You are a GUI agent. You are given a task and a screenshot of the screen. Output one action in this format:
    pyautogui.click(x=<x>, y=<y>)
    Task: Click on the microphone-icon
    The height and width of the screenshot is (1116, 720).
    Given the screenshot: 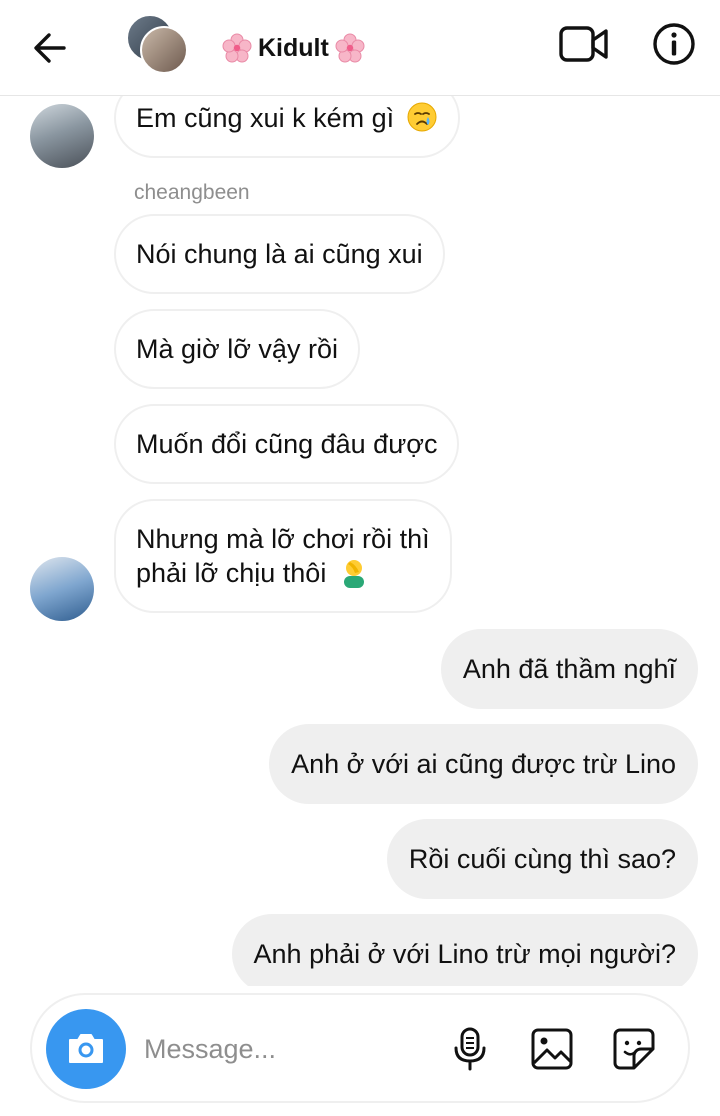 What is the action you would take?
    pyautogui.click(x=470, y=1049)
    